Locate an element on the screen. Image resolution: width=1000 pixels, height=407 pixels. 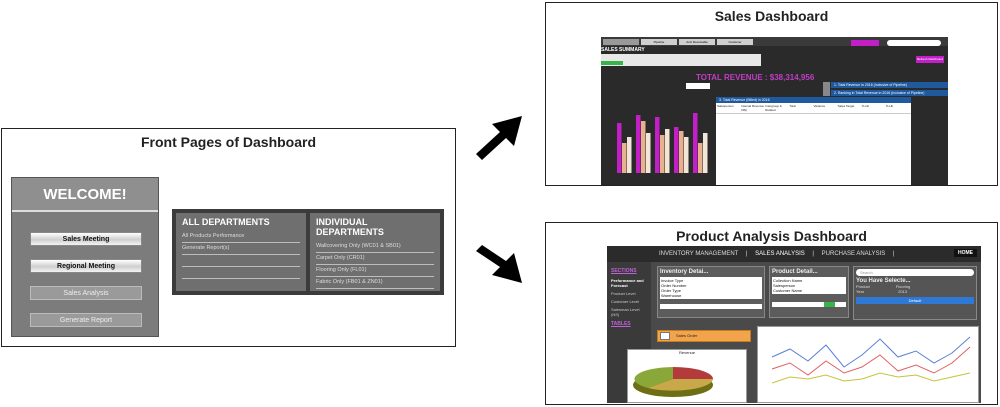
tables-label: TABLES is located at coordinates (621, 324).